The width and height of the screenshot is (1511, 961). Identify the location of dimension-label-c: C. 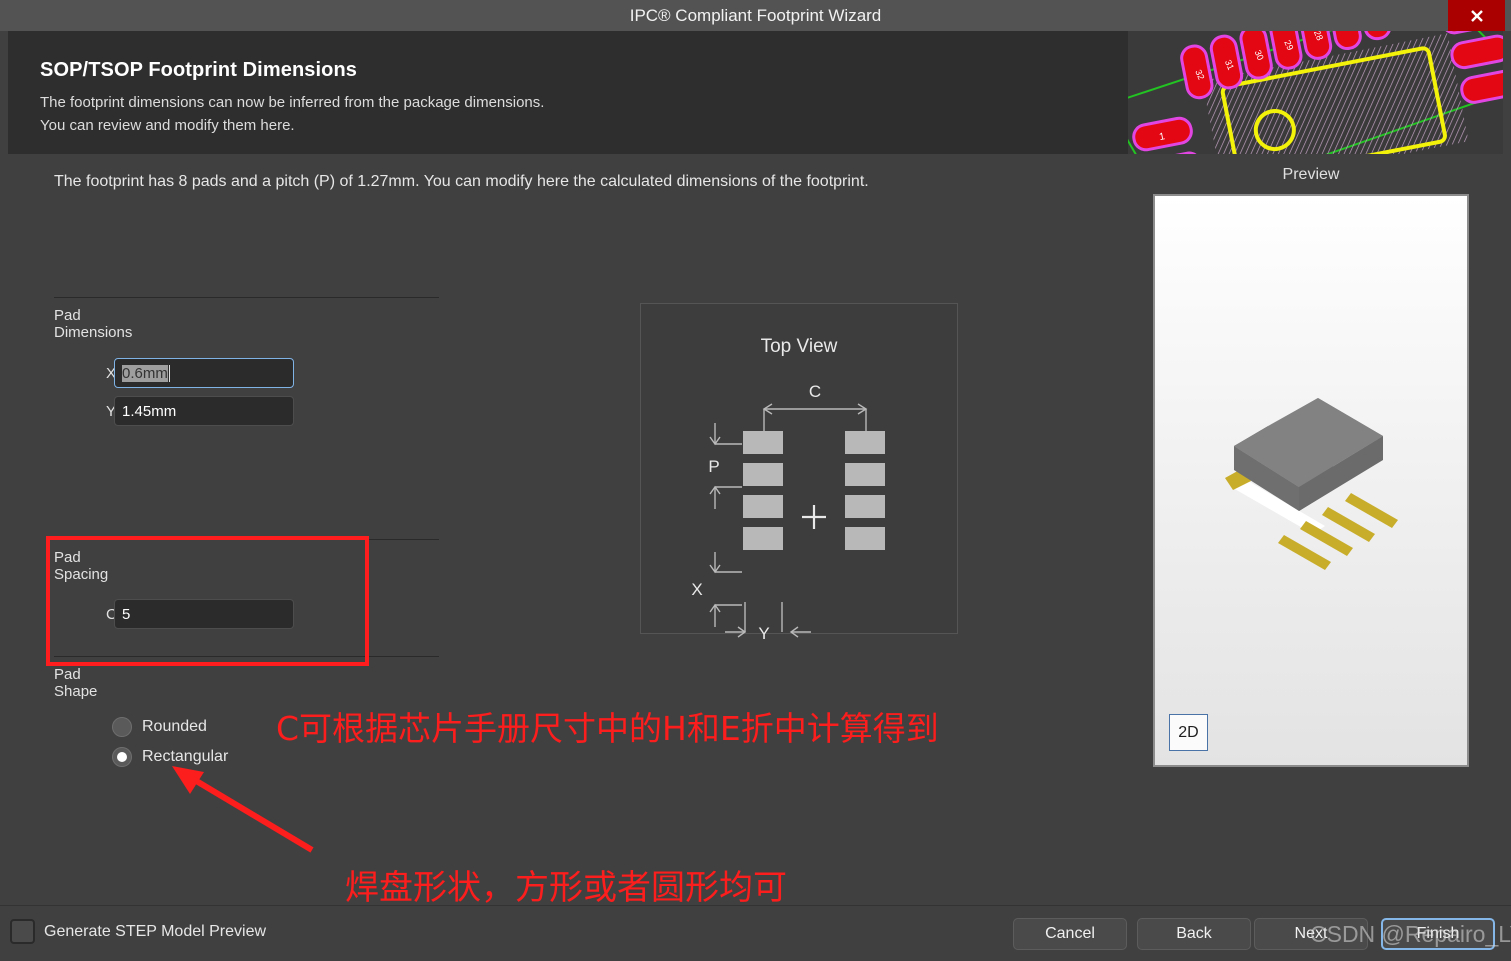
(815, 391).